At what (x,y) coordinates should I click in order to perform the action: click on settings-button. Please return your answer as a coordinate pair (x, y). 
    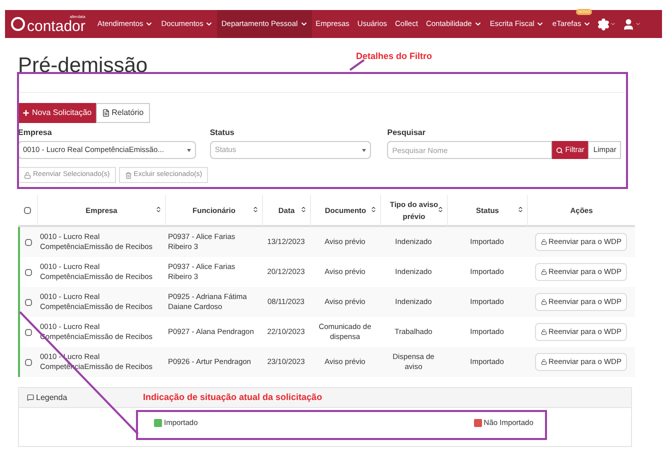
    Looking at the image, I should click on (606, 24).